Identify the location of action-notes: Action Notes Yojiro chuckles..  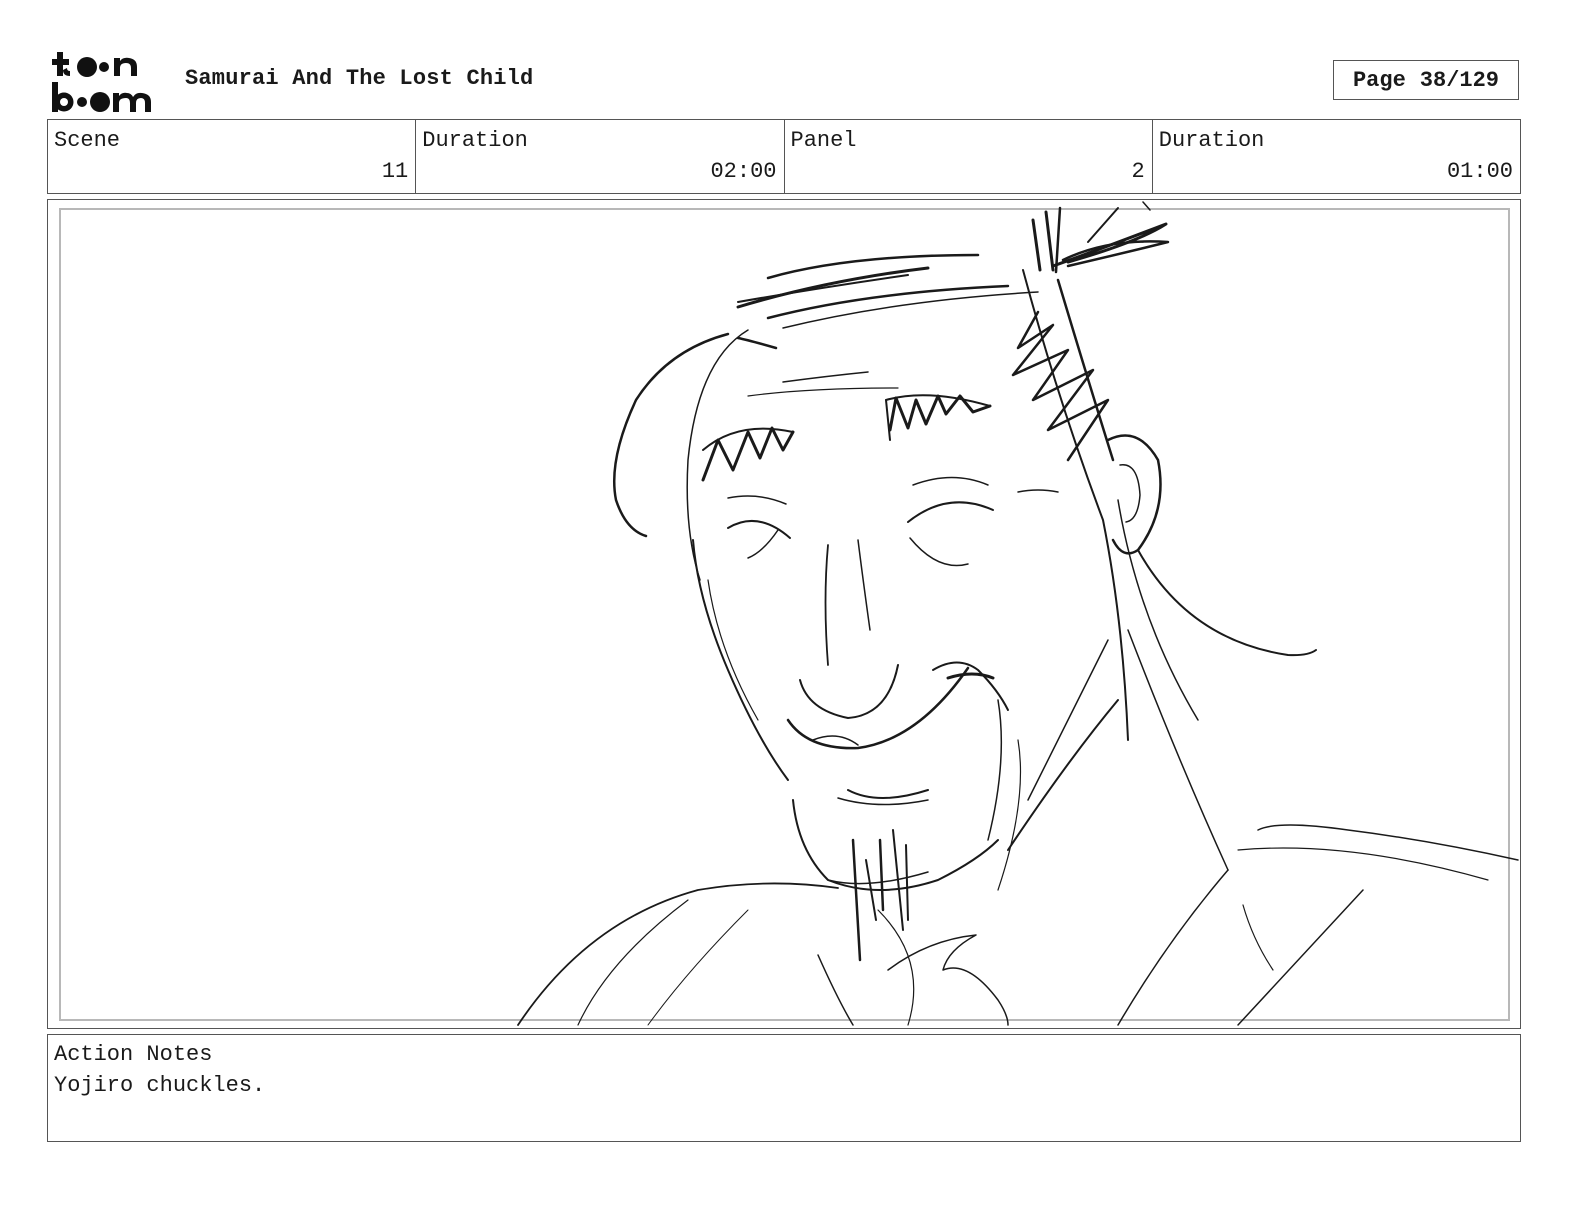
(784, 1088).